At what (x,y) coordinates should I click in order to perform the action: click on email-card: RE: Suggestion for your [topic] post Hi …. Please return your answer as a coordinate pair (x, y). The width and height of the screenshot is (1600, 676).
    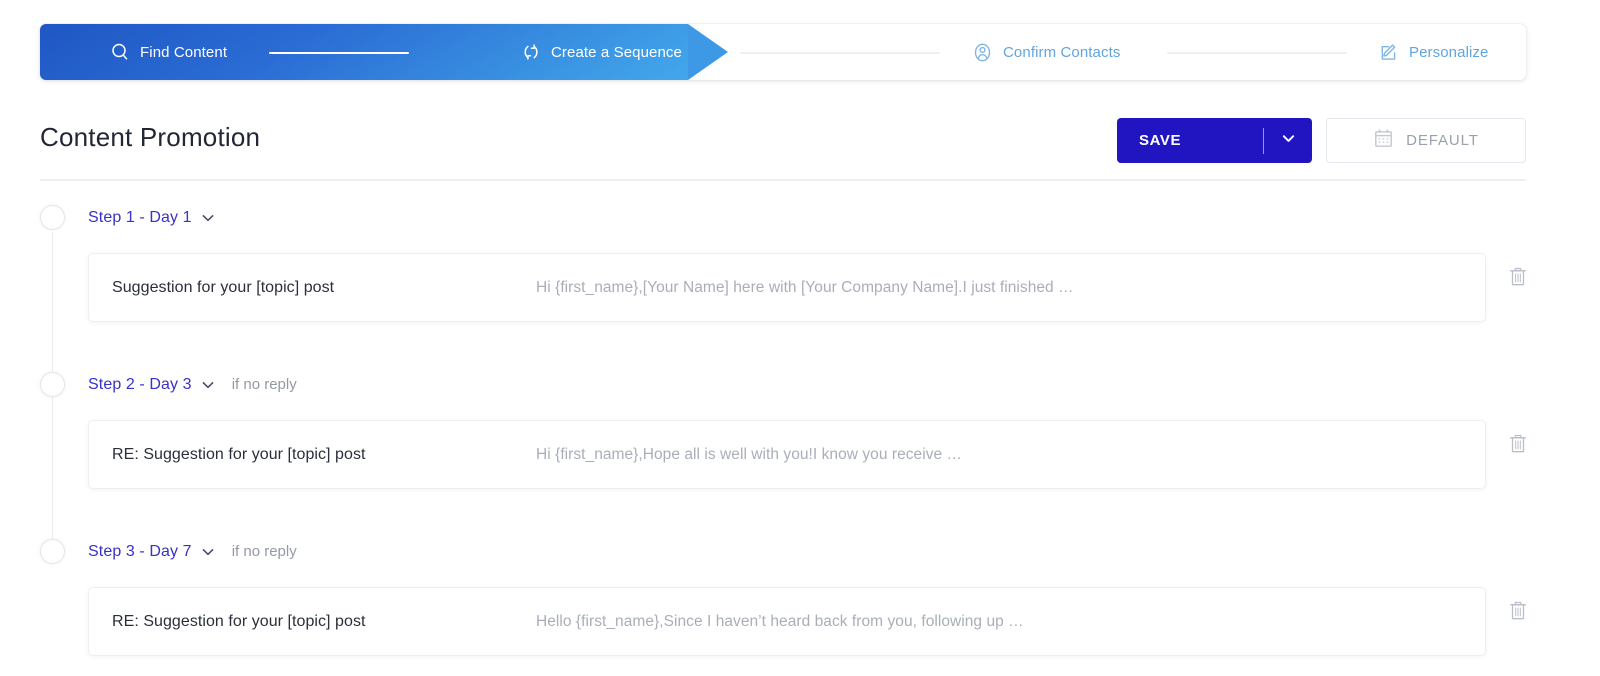
    Looking at the image, I should click on (787, 454).